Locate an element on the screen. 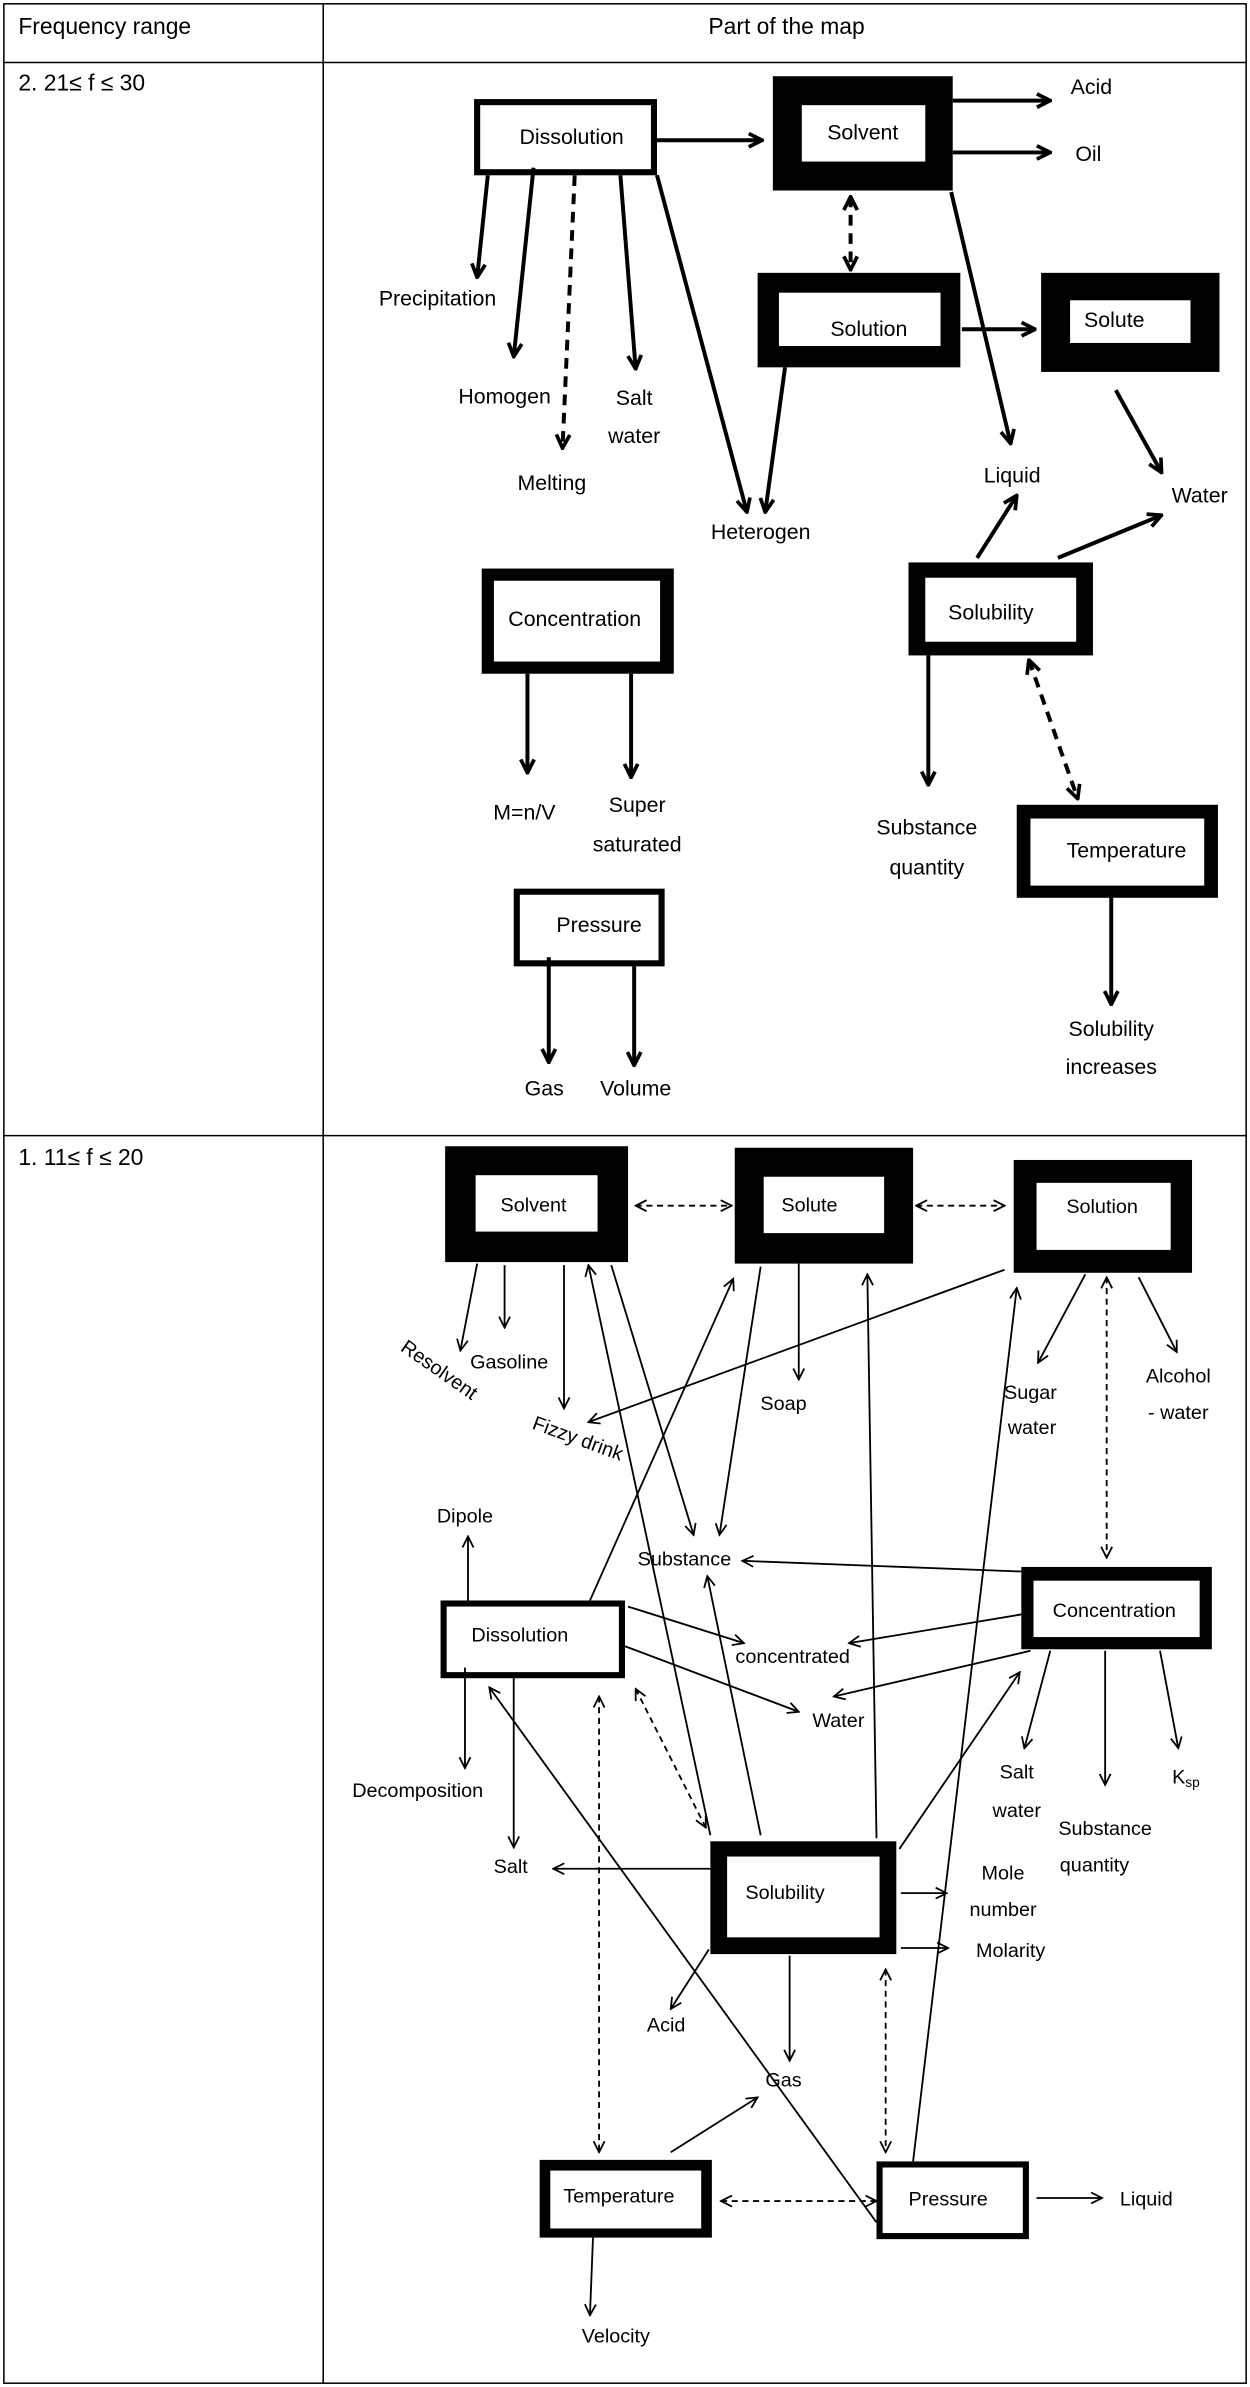 The height and width of the screenshot is (2387, 1250). arrow-solution-alcohol is located at coordinates (1157, 1314).